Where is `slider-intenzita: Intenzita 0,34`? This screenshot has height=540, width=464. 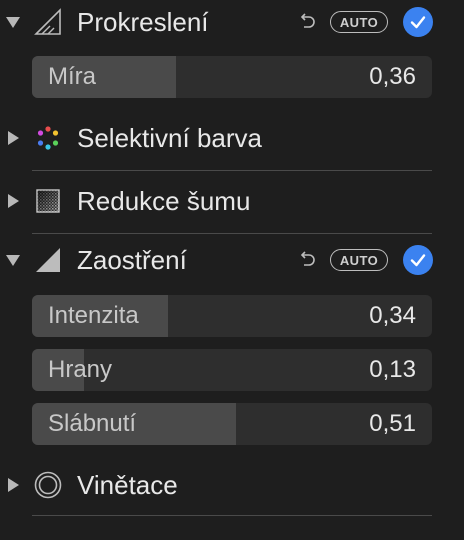 slider-intenzita: Intenzita 0,34 is located at coordinates (232, 316).